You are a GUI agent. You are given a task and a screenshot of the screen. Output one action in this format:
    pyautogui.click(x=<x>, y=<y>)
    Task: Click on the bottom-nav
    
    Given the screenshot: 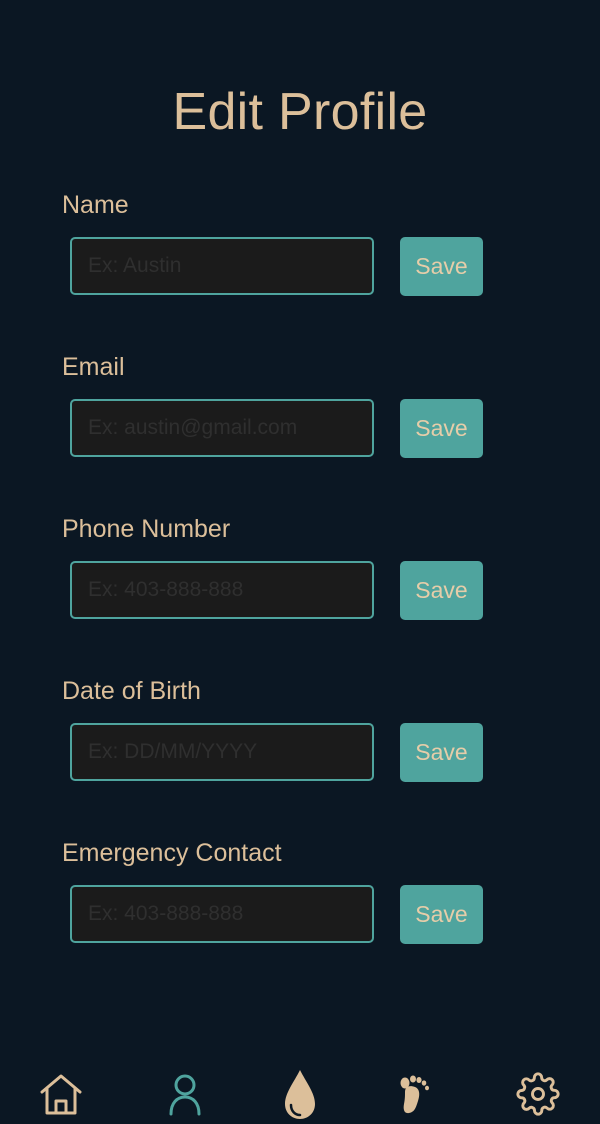 What is the action you would take?
    pyautogui.click(x=300, y=1092)
    